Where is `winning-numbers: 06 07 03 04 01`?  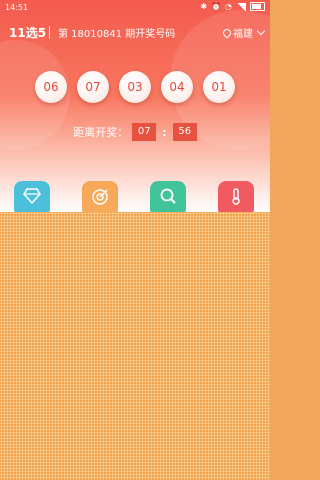
winning-numbers: 06 07 03 04 01 is located at coordinates (135, 87).